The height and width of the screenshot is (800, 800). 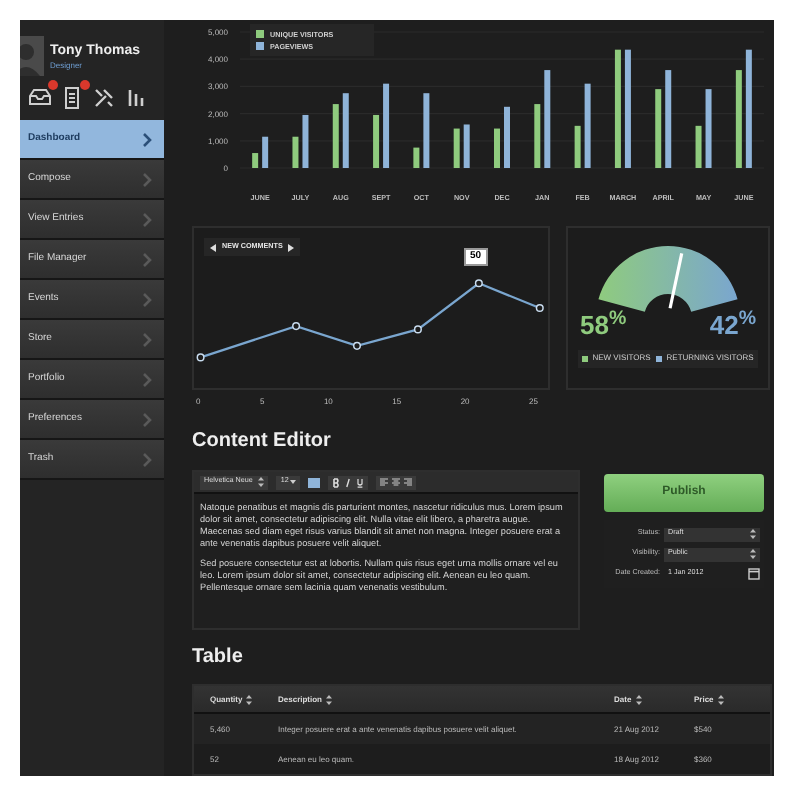 I want to click on caret-icon, so click(x=293, y=482).